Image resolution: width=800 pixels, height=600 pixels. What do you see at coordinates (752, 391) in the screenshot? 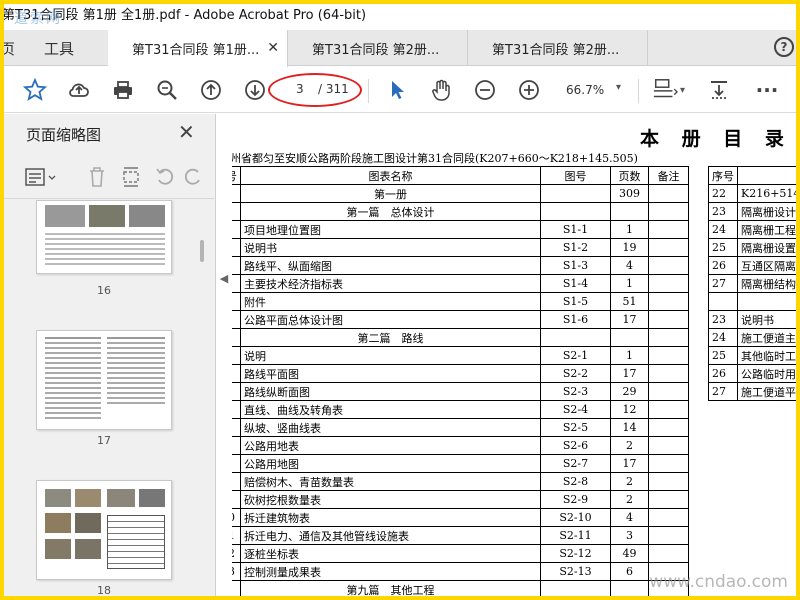
I see `table-row: 27 施工便道平` at bounding box center [752, 391].